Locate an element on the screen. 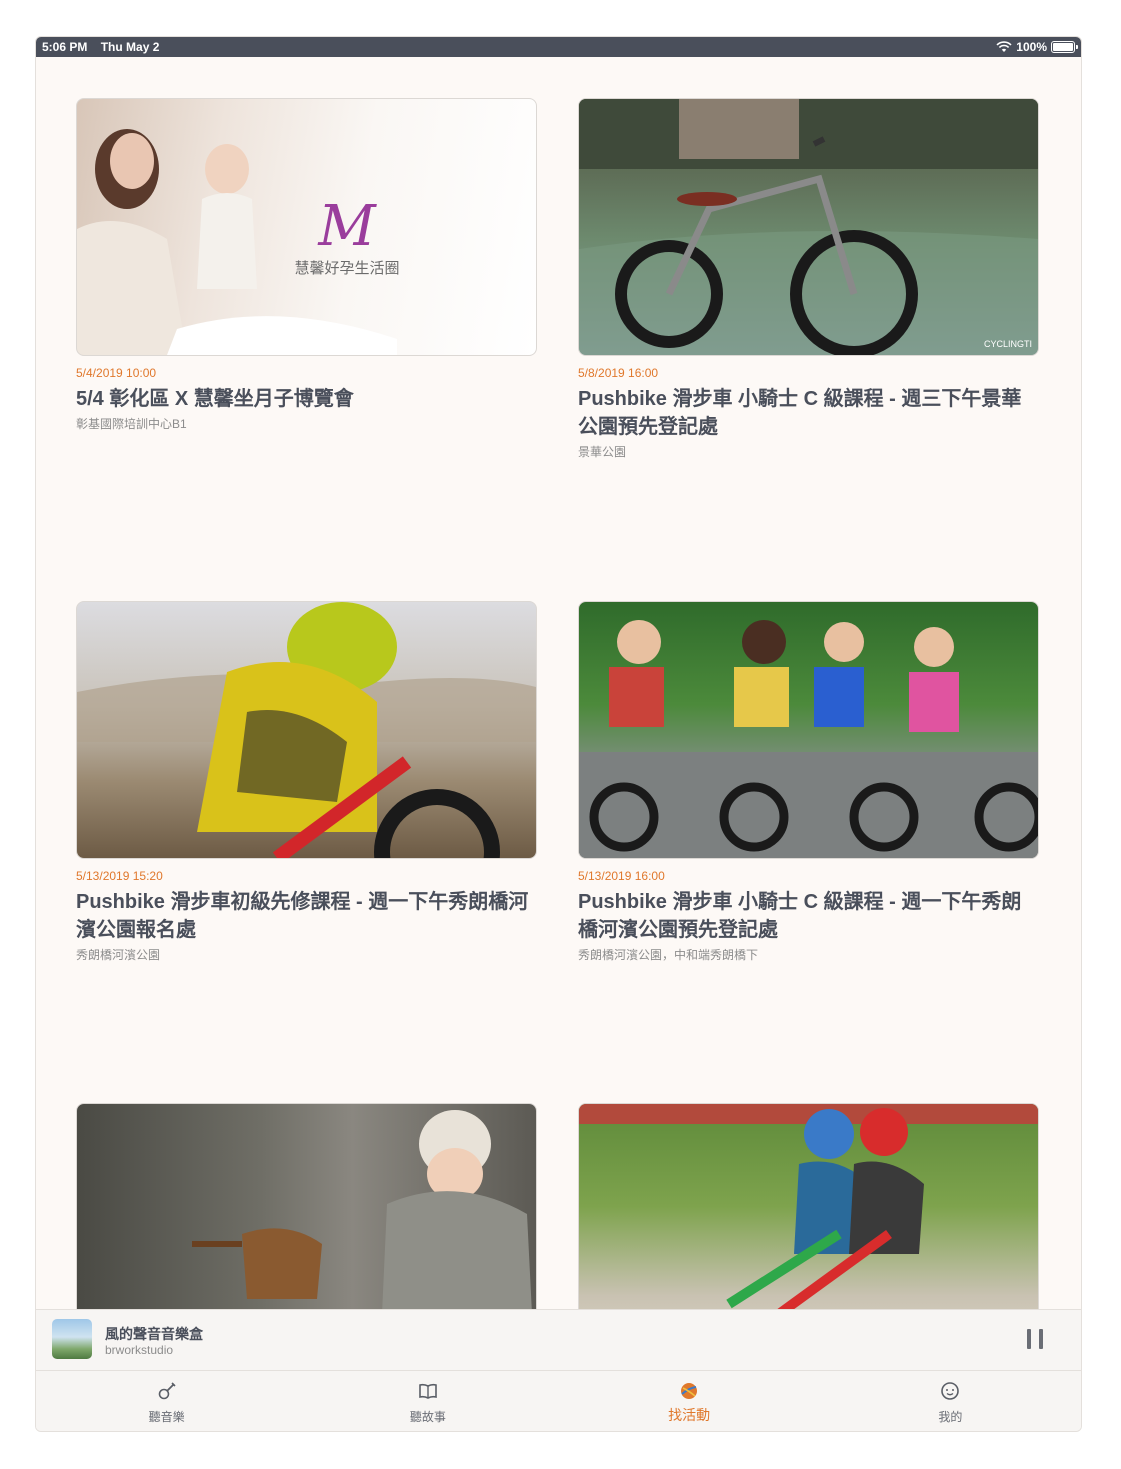  event-title: Pushbike 滑步車初級先修課程 - 週一下午秀朗橋河濱公園報名處 is located at coordinates (302, 916).